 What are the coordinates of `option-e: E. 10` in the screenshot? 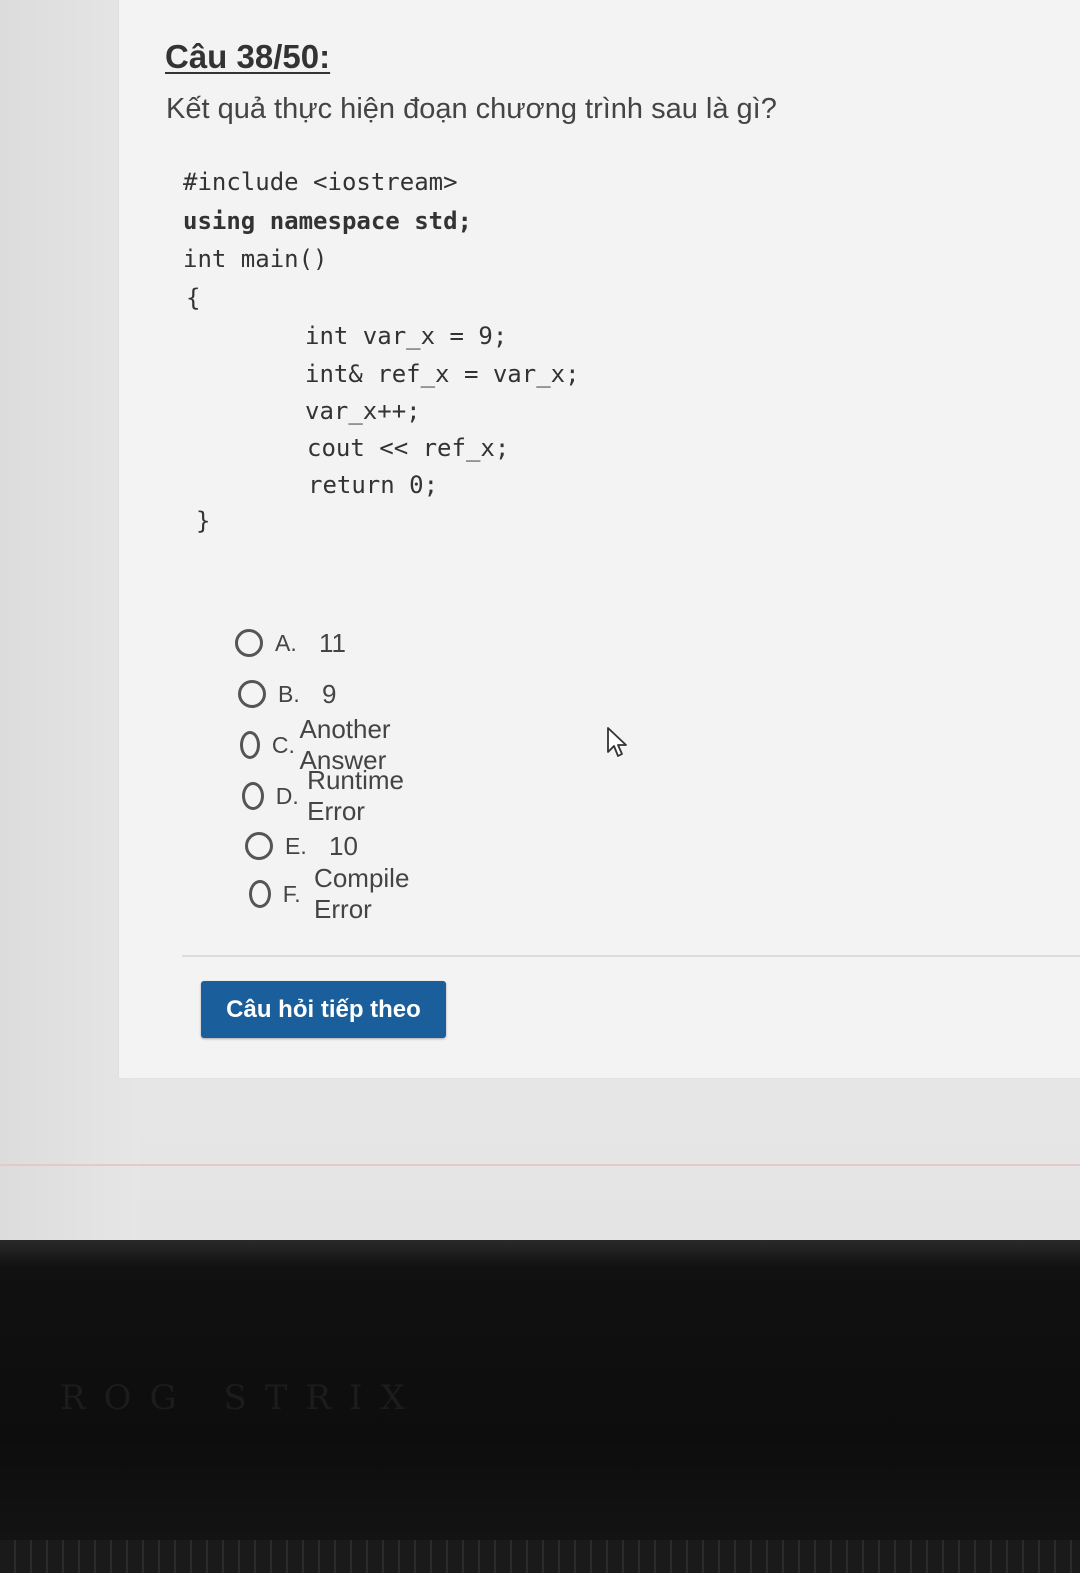 It's located at (301, 846).